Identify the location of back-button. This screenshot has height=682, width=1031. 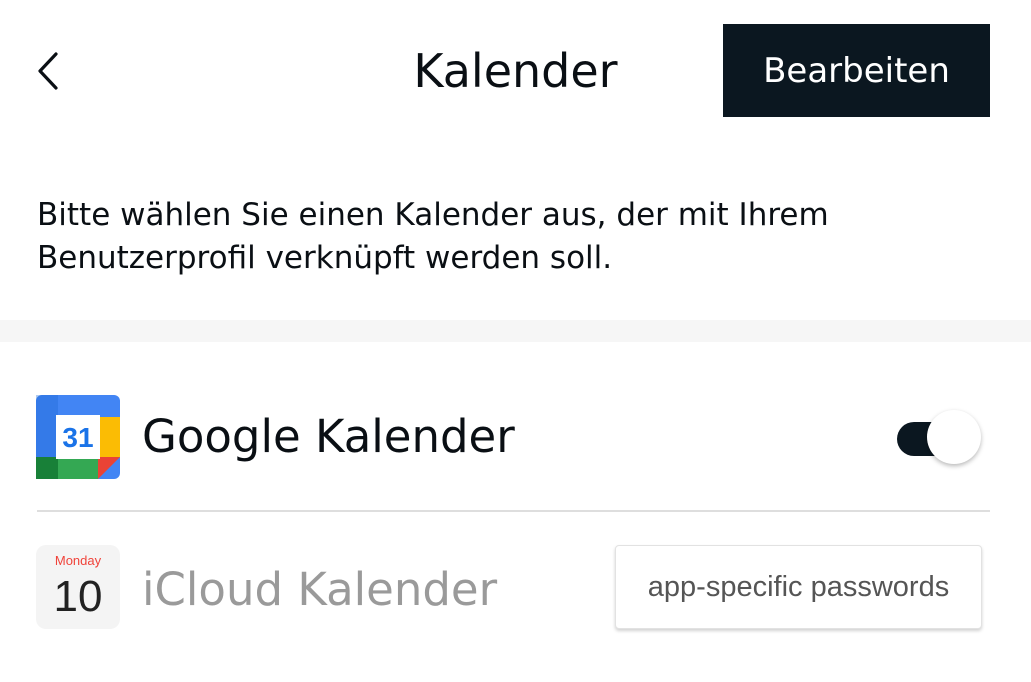
(48, 71).